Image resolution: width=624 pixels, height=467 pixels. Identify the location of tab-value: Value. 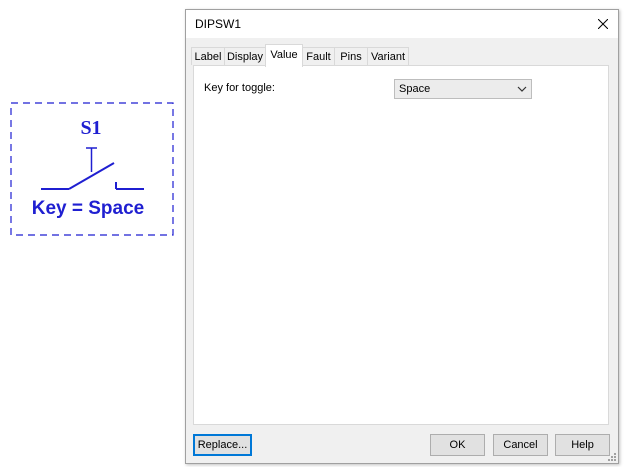
(284, 55).